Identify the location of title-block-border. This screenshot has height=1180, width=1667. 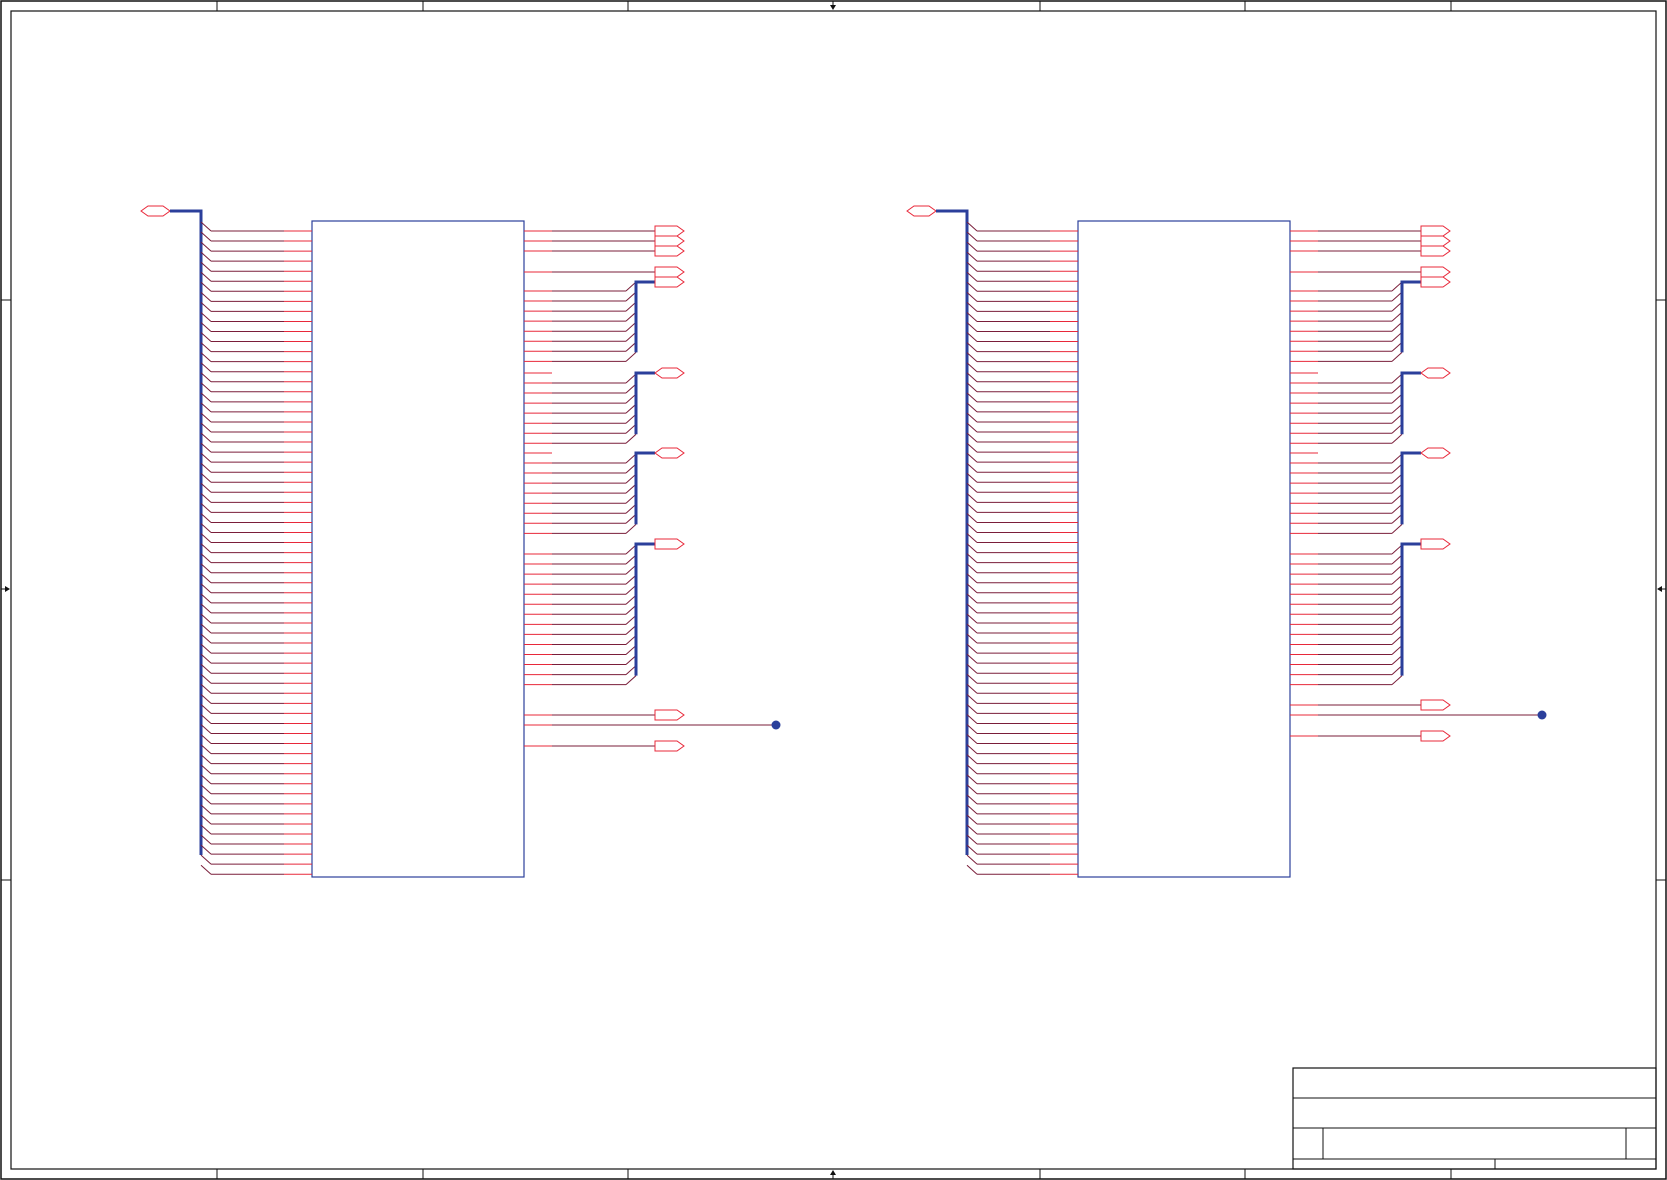
(1474, 1118).